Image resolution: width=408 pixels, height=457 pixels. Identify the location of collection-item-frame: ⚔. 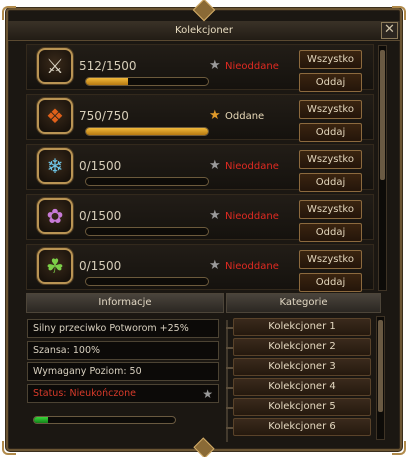
(55, 66).